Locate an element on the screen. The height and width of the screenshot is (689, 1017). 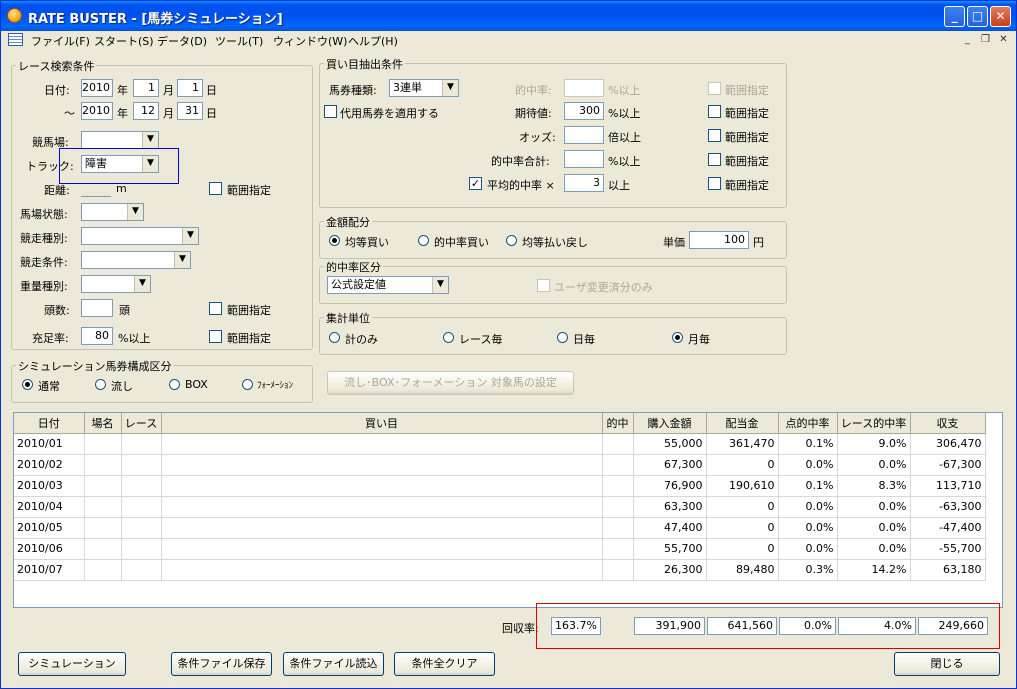
column-header: レース is located at coordinates (141, 423).